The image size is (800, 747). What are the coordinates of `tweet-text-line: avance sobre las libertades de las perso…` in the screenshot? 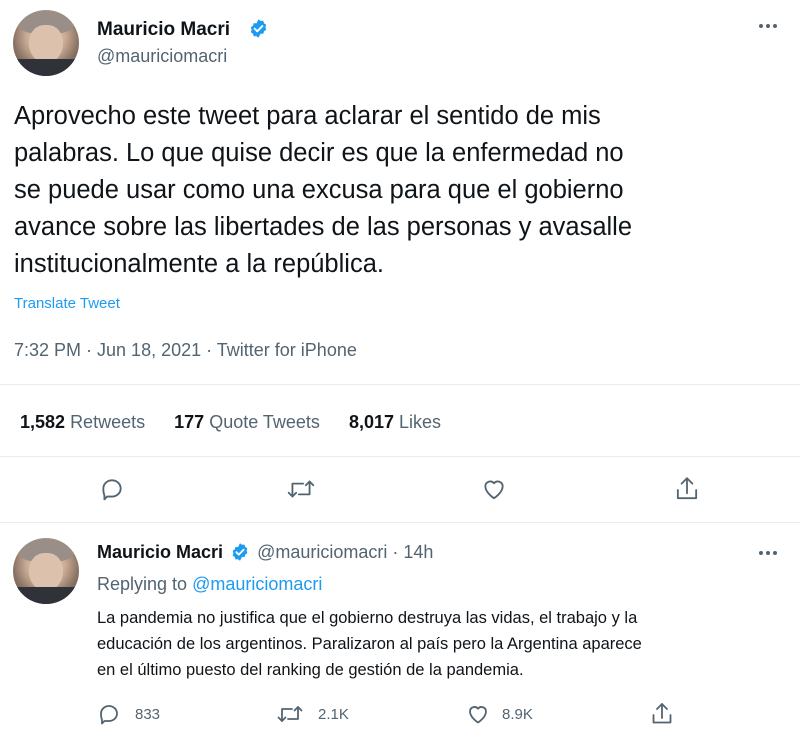 It's located at (323, 227).